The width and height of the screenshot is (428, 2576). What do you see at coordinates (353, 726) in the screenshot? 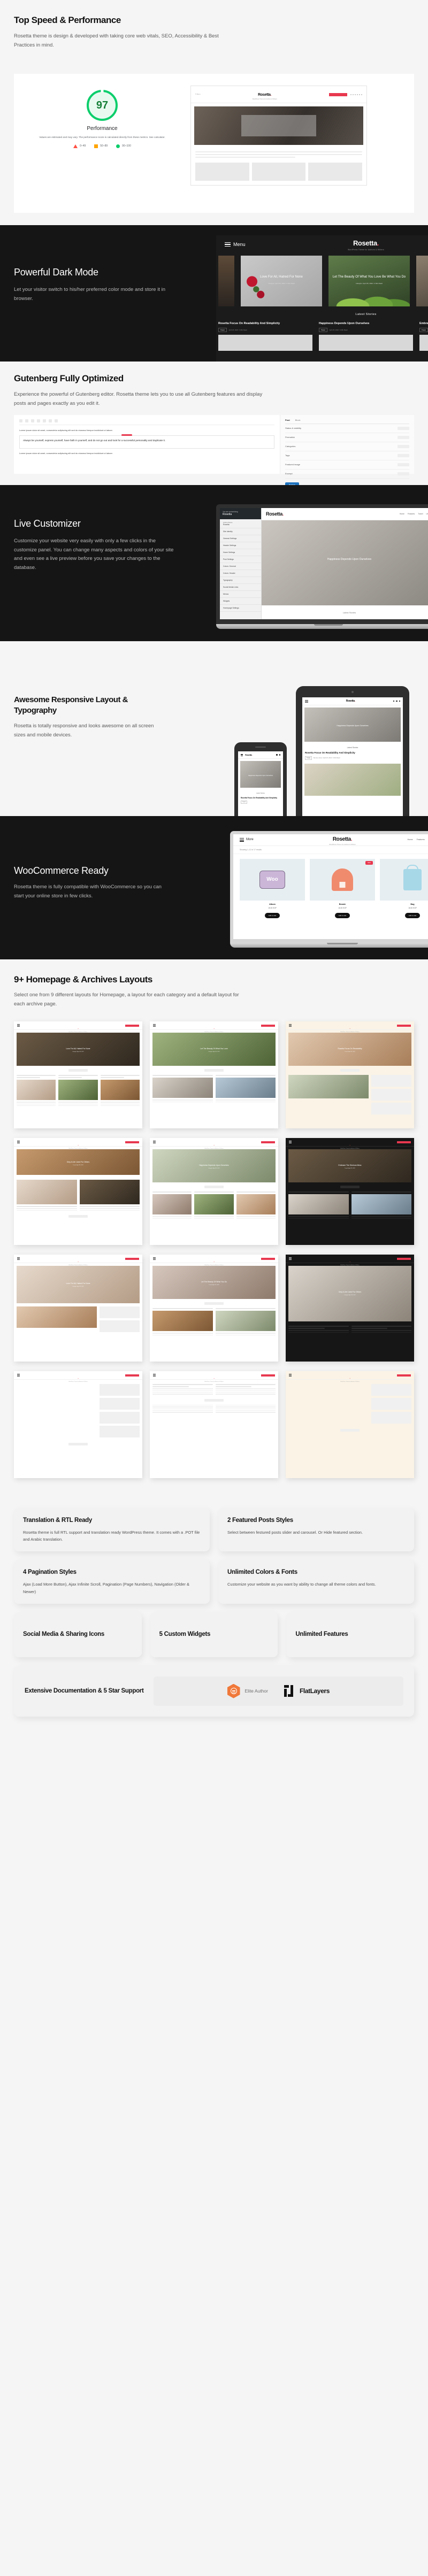
I see `tablet-hero-caption: Happiness Depends Upon Ourselves` at bounding box center [353, 726].